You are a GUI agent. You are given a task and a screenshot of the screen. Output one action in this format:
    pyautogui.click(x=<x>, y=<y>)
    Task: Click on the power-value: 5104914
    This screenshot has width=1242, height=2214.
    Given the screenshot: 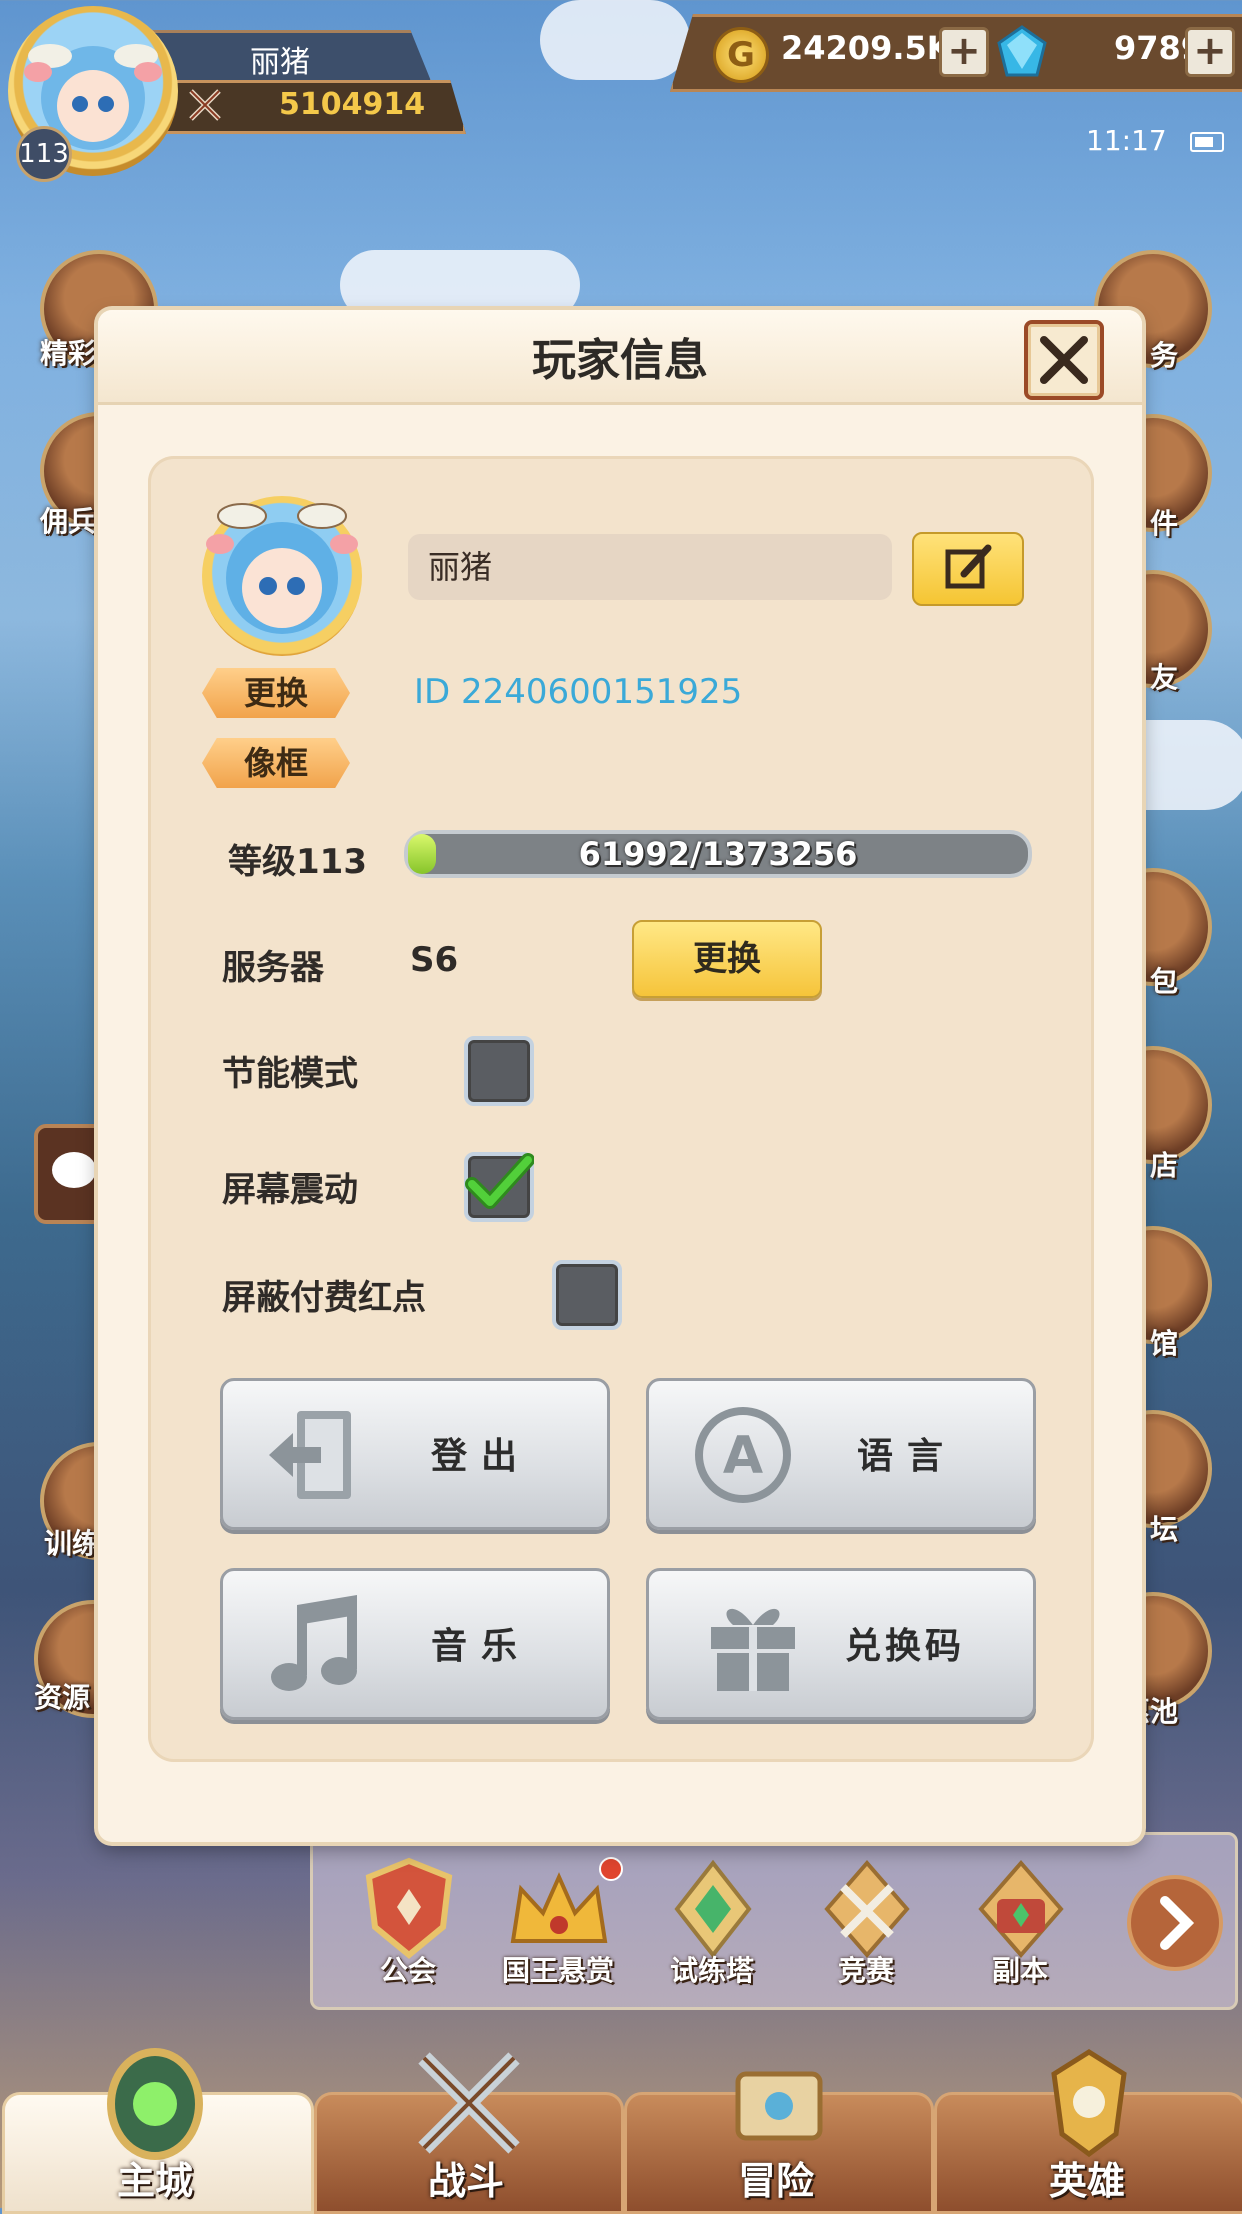 What is the action you would take?
    pyautogui.click(x=352, y=104)
    